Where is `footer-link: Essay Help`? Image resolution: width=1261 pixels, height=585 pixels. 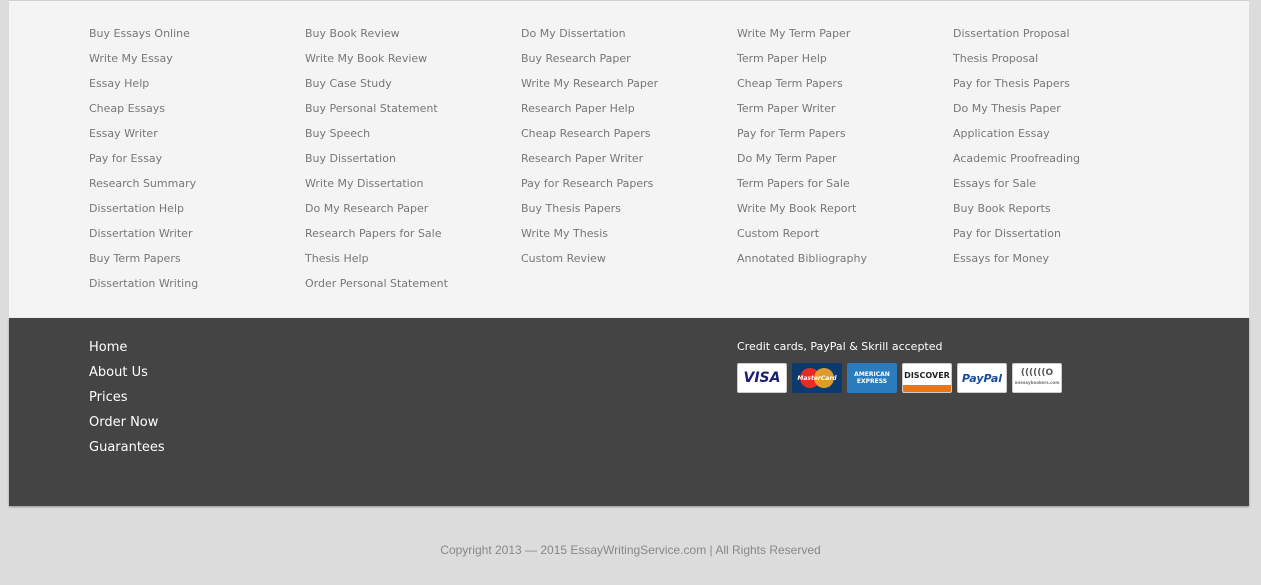
footer-link: Essay Help is located at coordinates (143, 88).